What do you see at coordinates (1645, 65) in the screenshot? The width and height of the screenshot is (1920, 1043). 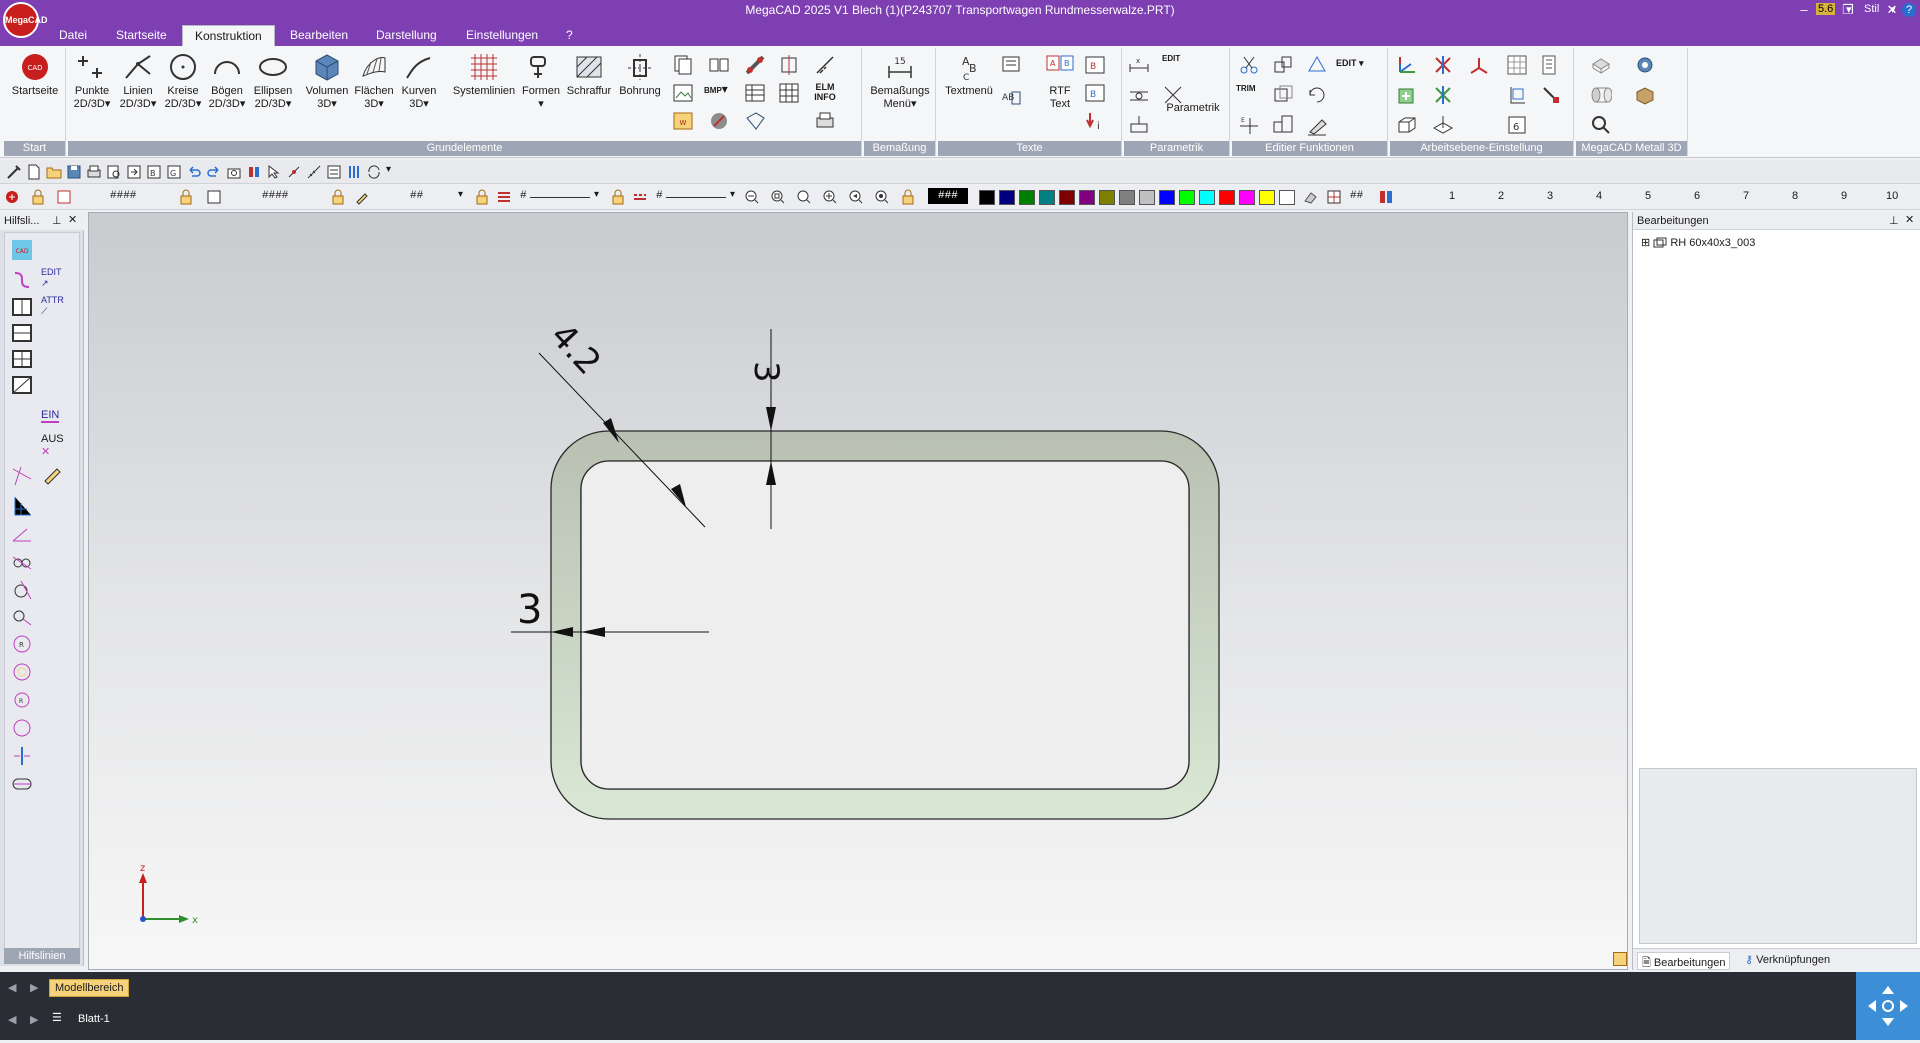 I see `metal-gear-icon` at bounding box center [1645, 65].